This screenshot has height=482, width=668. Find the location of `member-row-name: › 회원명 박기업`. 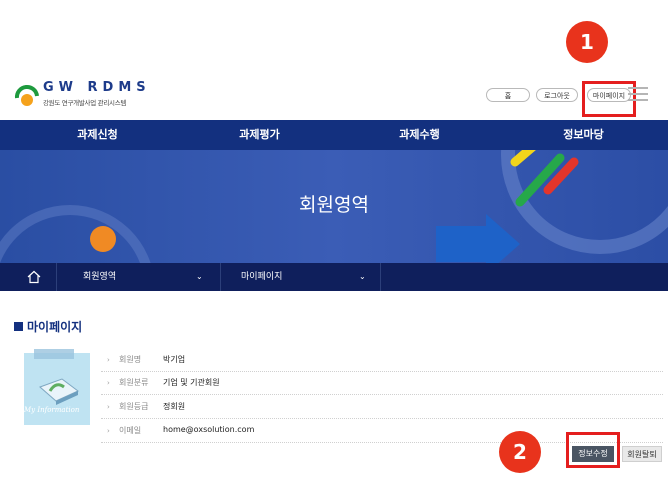

member-row-name: › 회원명 박기업 is located at coordinates (382, 360).